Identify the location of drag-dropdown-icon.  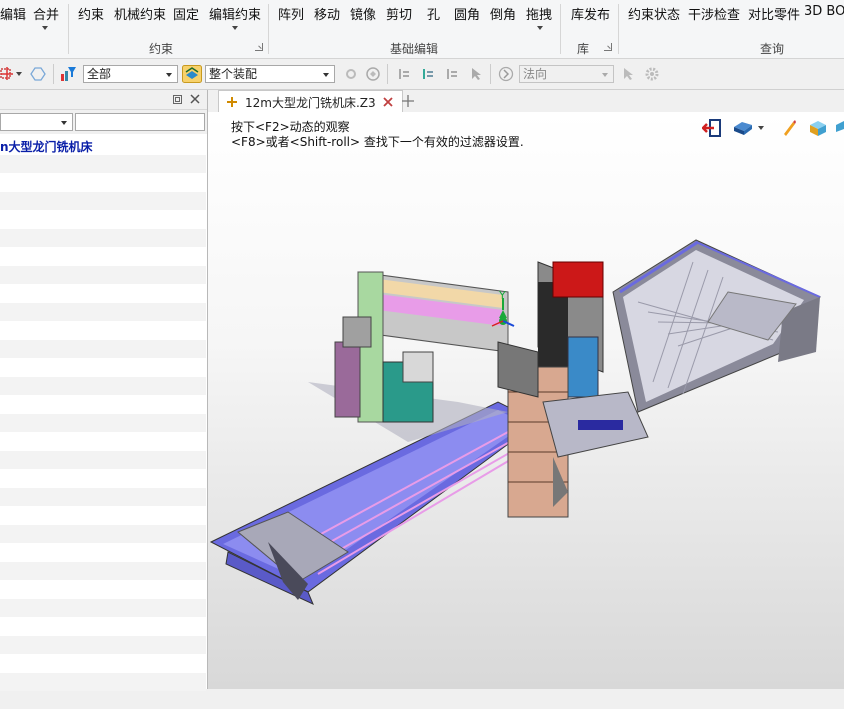
(540, 28).